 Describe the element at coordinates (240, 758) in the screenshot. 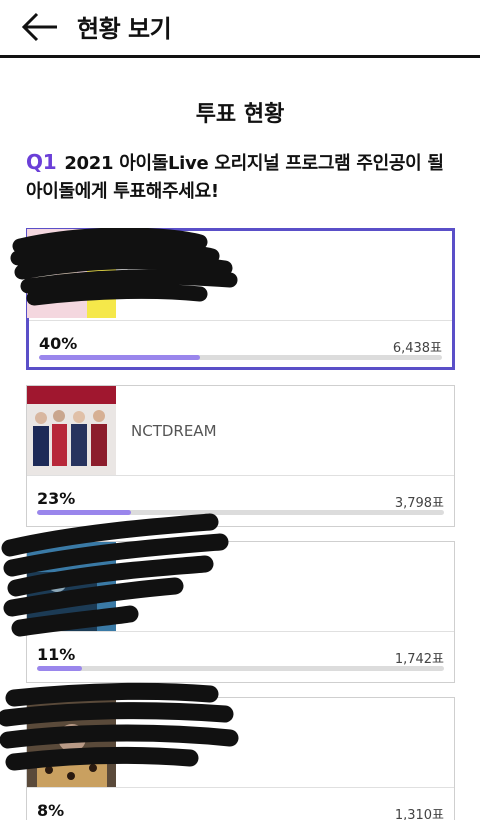

I see `candidate-card: 8% 1,310표` at that location.